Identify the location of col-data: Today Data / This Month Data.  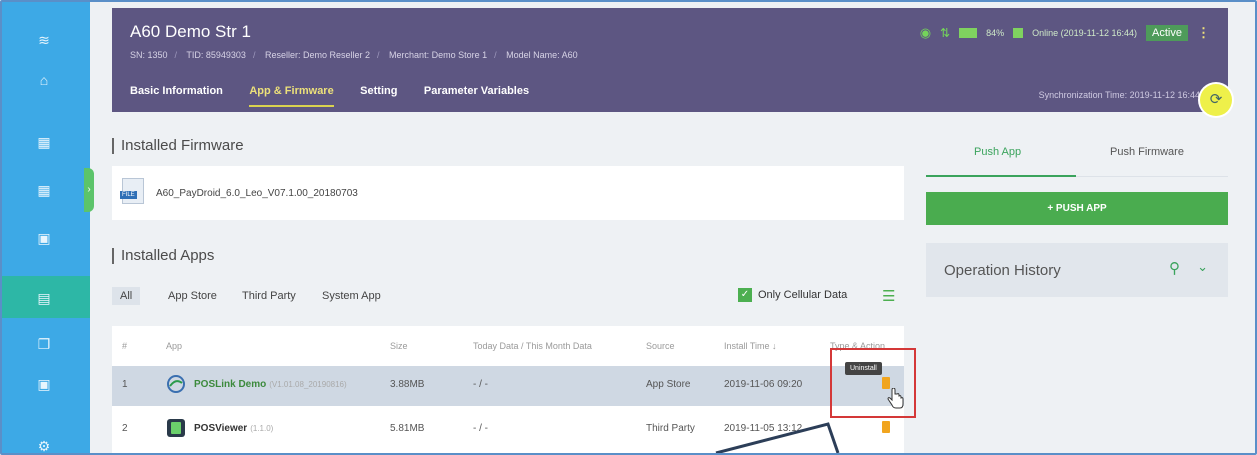
(532, 346).